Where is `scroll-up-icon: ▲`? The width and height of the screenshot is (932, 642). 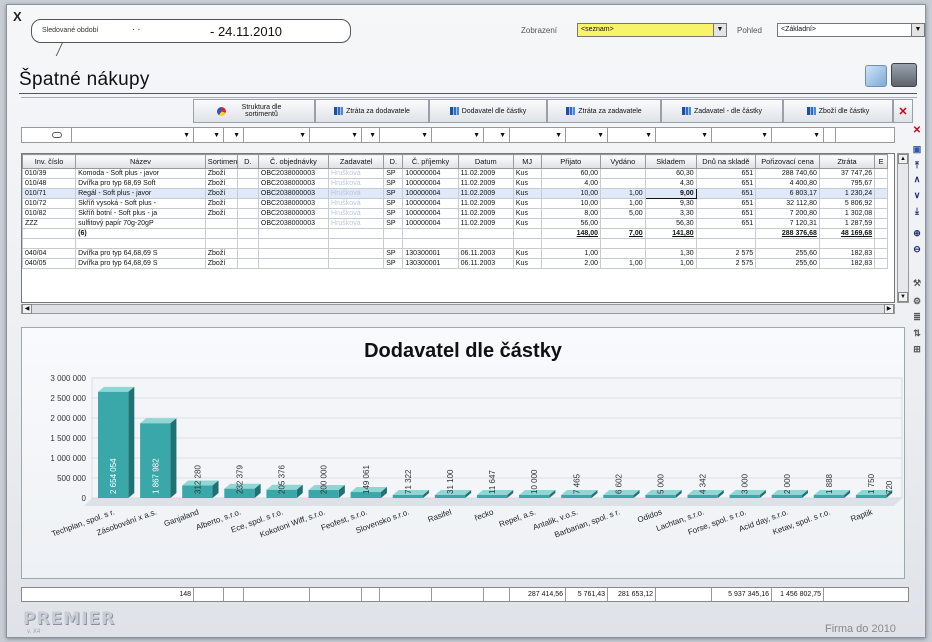 scroll-up-icon: ▲ is located at coordinates (903, 159).